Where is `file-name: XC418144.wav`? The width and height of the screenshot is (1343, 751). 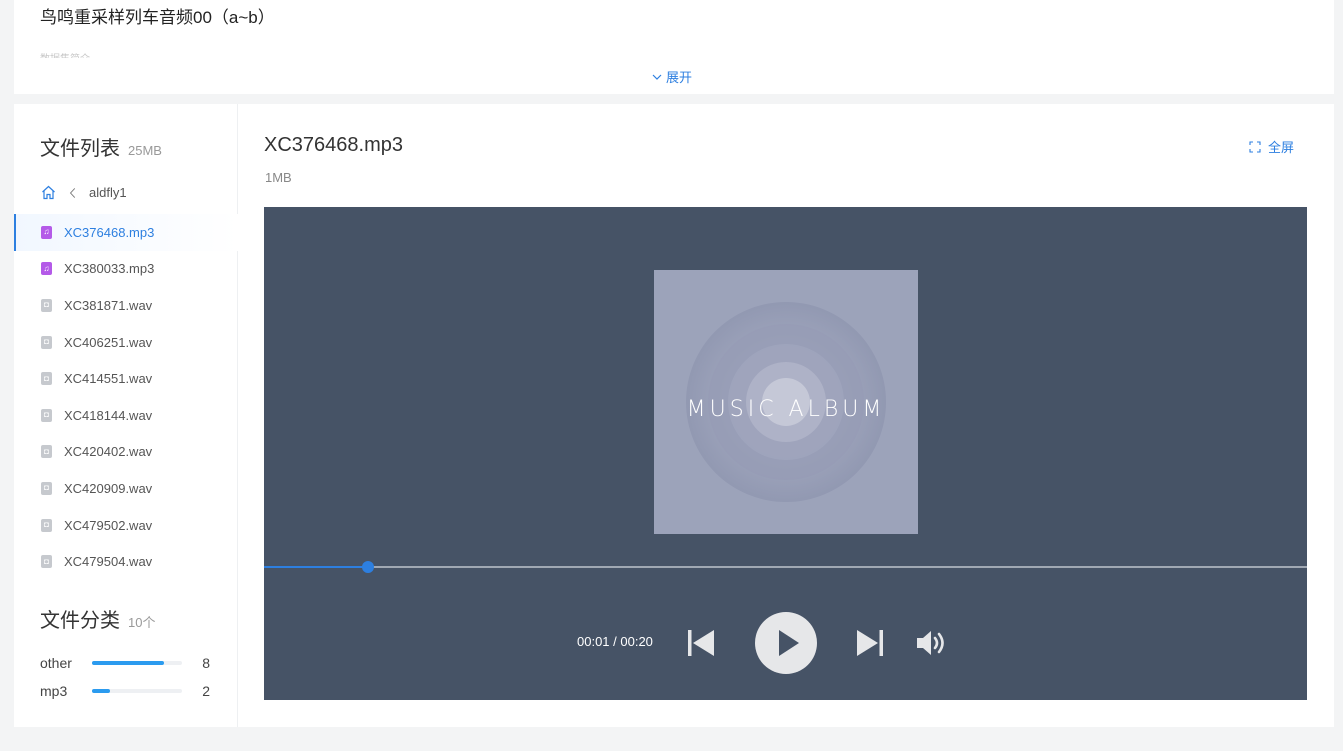 file-name: XC418144.wav is located at coordinates (108, 415).